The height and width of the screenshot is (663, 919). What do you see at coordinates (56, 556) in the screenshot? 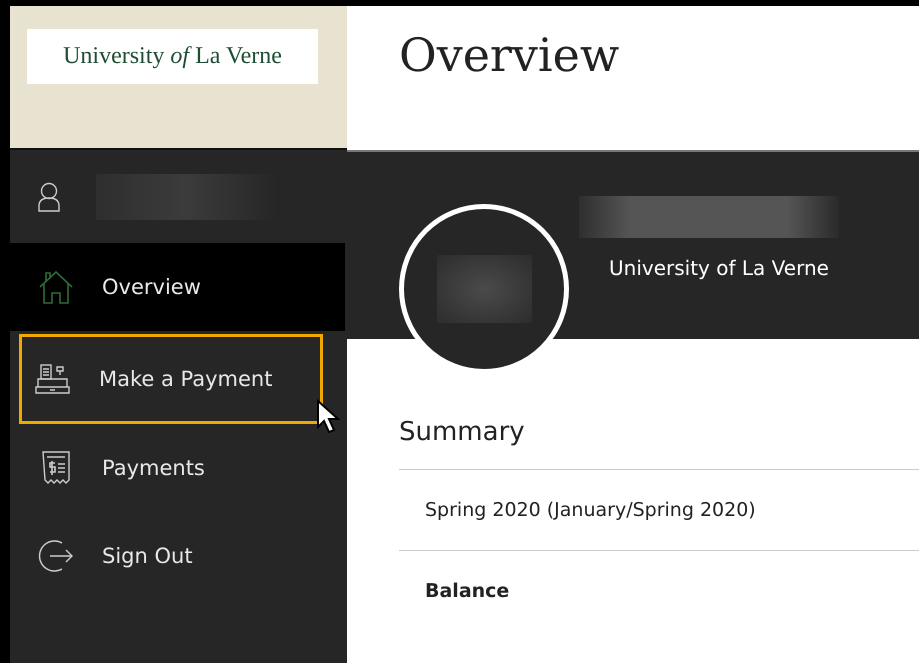
I see `sign-out-icon` at bounding box center [56, 556].